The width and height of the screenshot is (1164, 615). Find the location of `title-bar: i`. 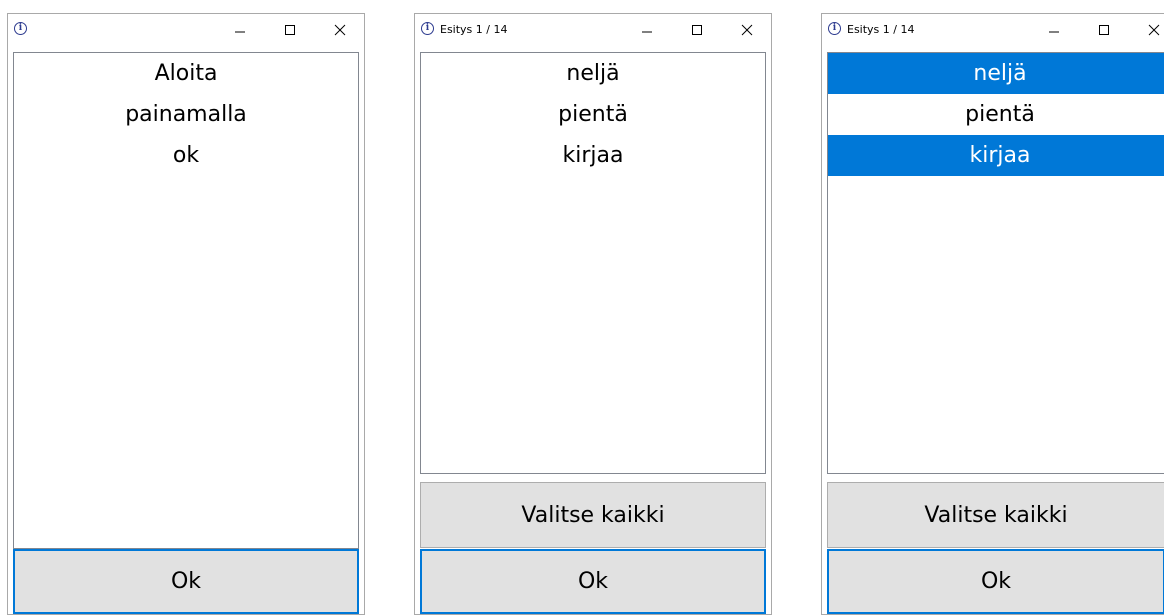

title-bar: i is located at coordinates (186, 30).